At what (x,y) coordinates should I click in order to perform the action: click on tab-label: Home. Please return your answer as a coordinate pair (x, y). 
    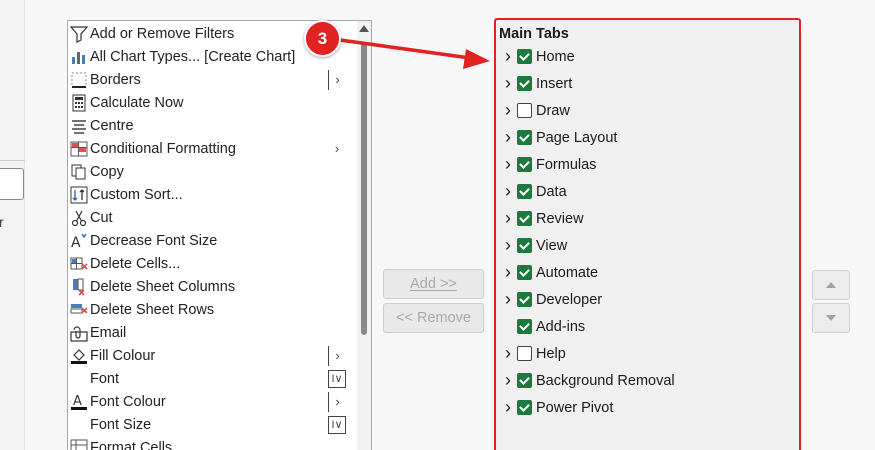
    Looking at the image, I should click on (555, 56).